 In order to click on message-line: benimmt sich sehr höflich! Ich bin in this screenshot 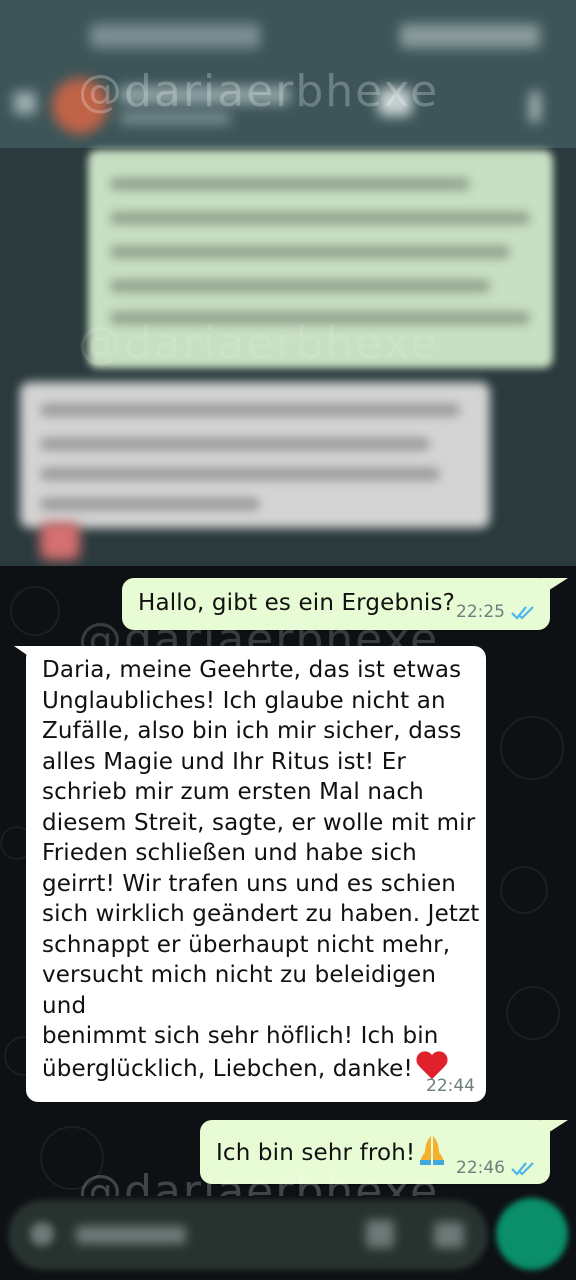, I will do `click(240, 1036)`.